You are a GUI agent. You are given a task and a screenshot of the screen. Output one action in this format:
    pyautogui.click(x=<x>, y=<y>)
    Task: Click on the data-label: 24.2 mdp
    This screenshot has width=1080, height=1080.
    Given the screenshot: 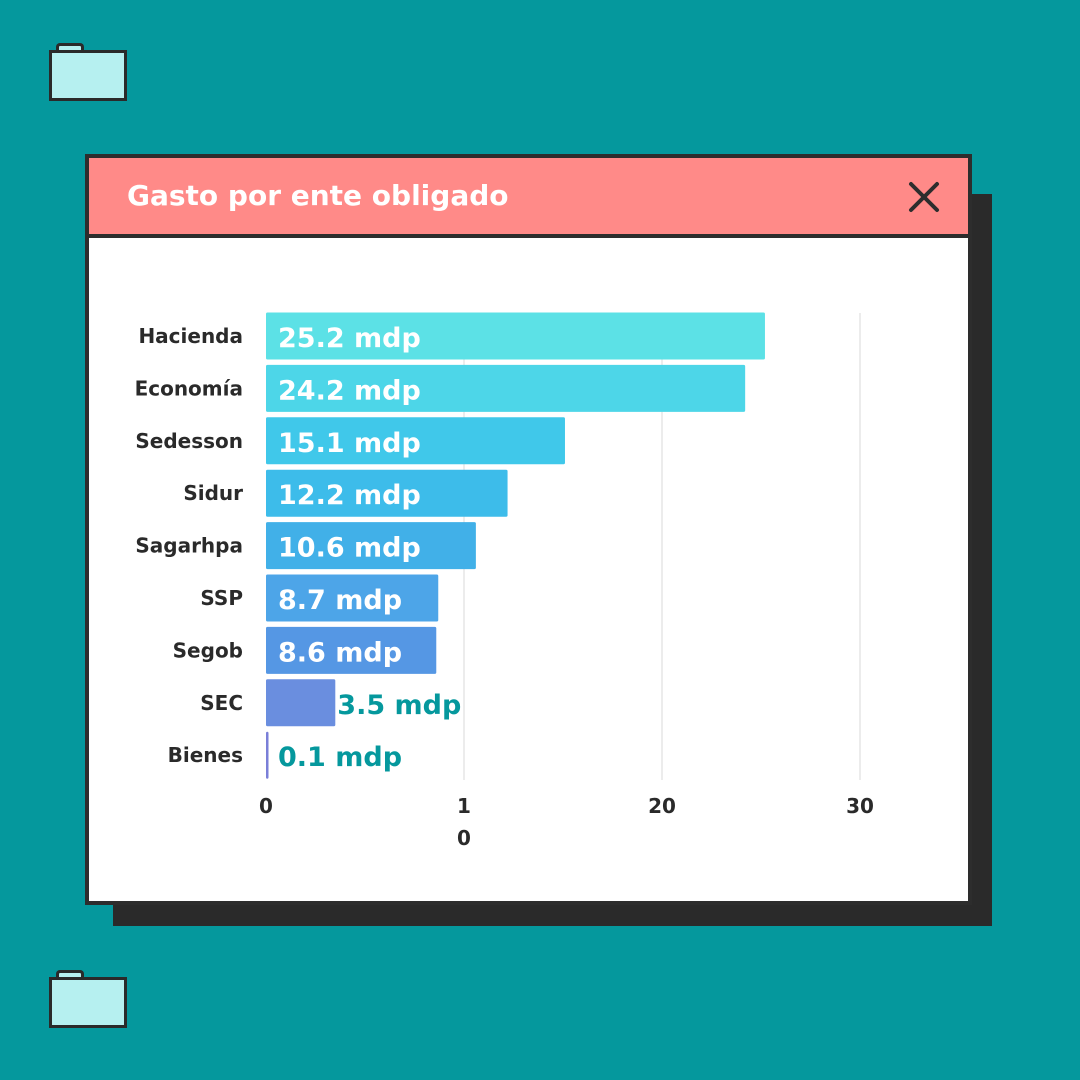 What is the action you would take?
    pyautogui.click(x=349, y=390)
    